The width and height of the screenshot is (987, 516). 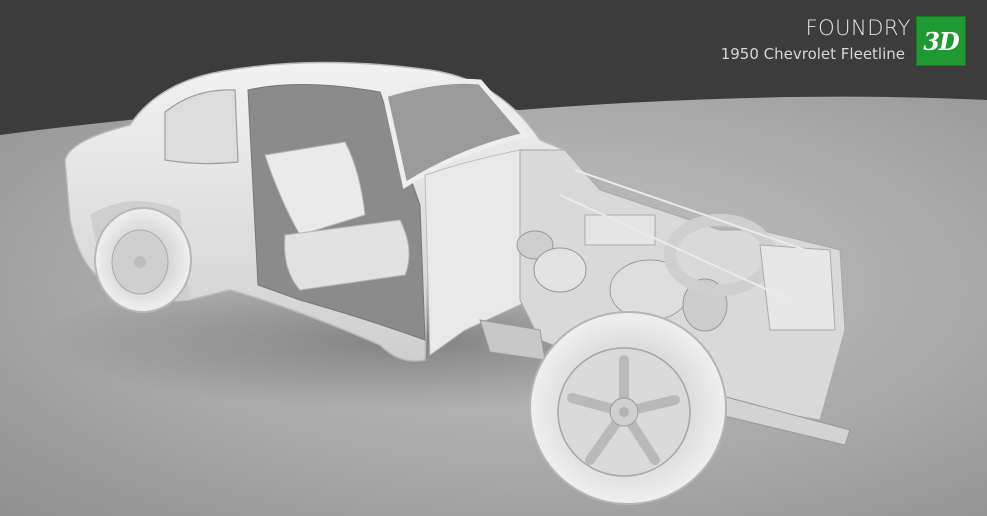 I want to click on foundry-3d-logo: 3D, so click(x=941, y=41).